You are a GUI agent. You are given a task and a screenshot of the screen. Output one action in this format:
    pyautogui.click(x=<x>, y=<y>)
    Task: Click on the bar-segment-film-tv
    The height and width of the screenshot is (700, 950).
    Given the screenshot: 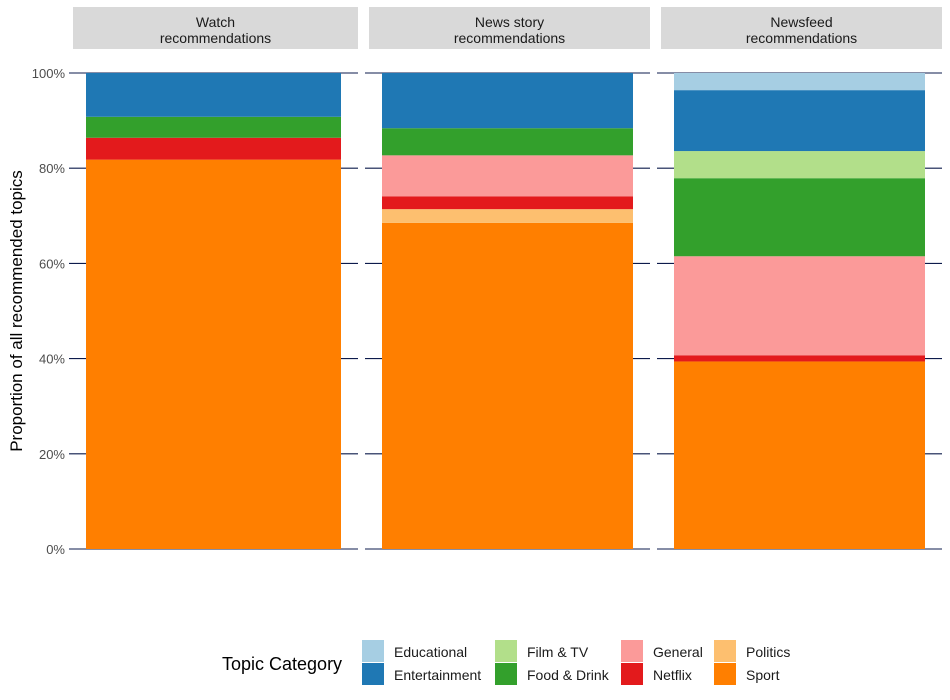 What is the action you would take?
    pyautogui.click(x=799, y=165)
    